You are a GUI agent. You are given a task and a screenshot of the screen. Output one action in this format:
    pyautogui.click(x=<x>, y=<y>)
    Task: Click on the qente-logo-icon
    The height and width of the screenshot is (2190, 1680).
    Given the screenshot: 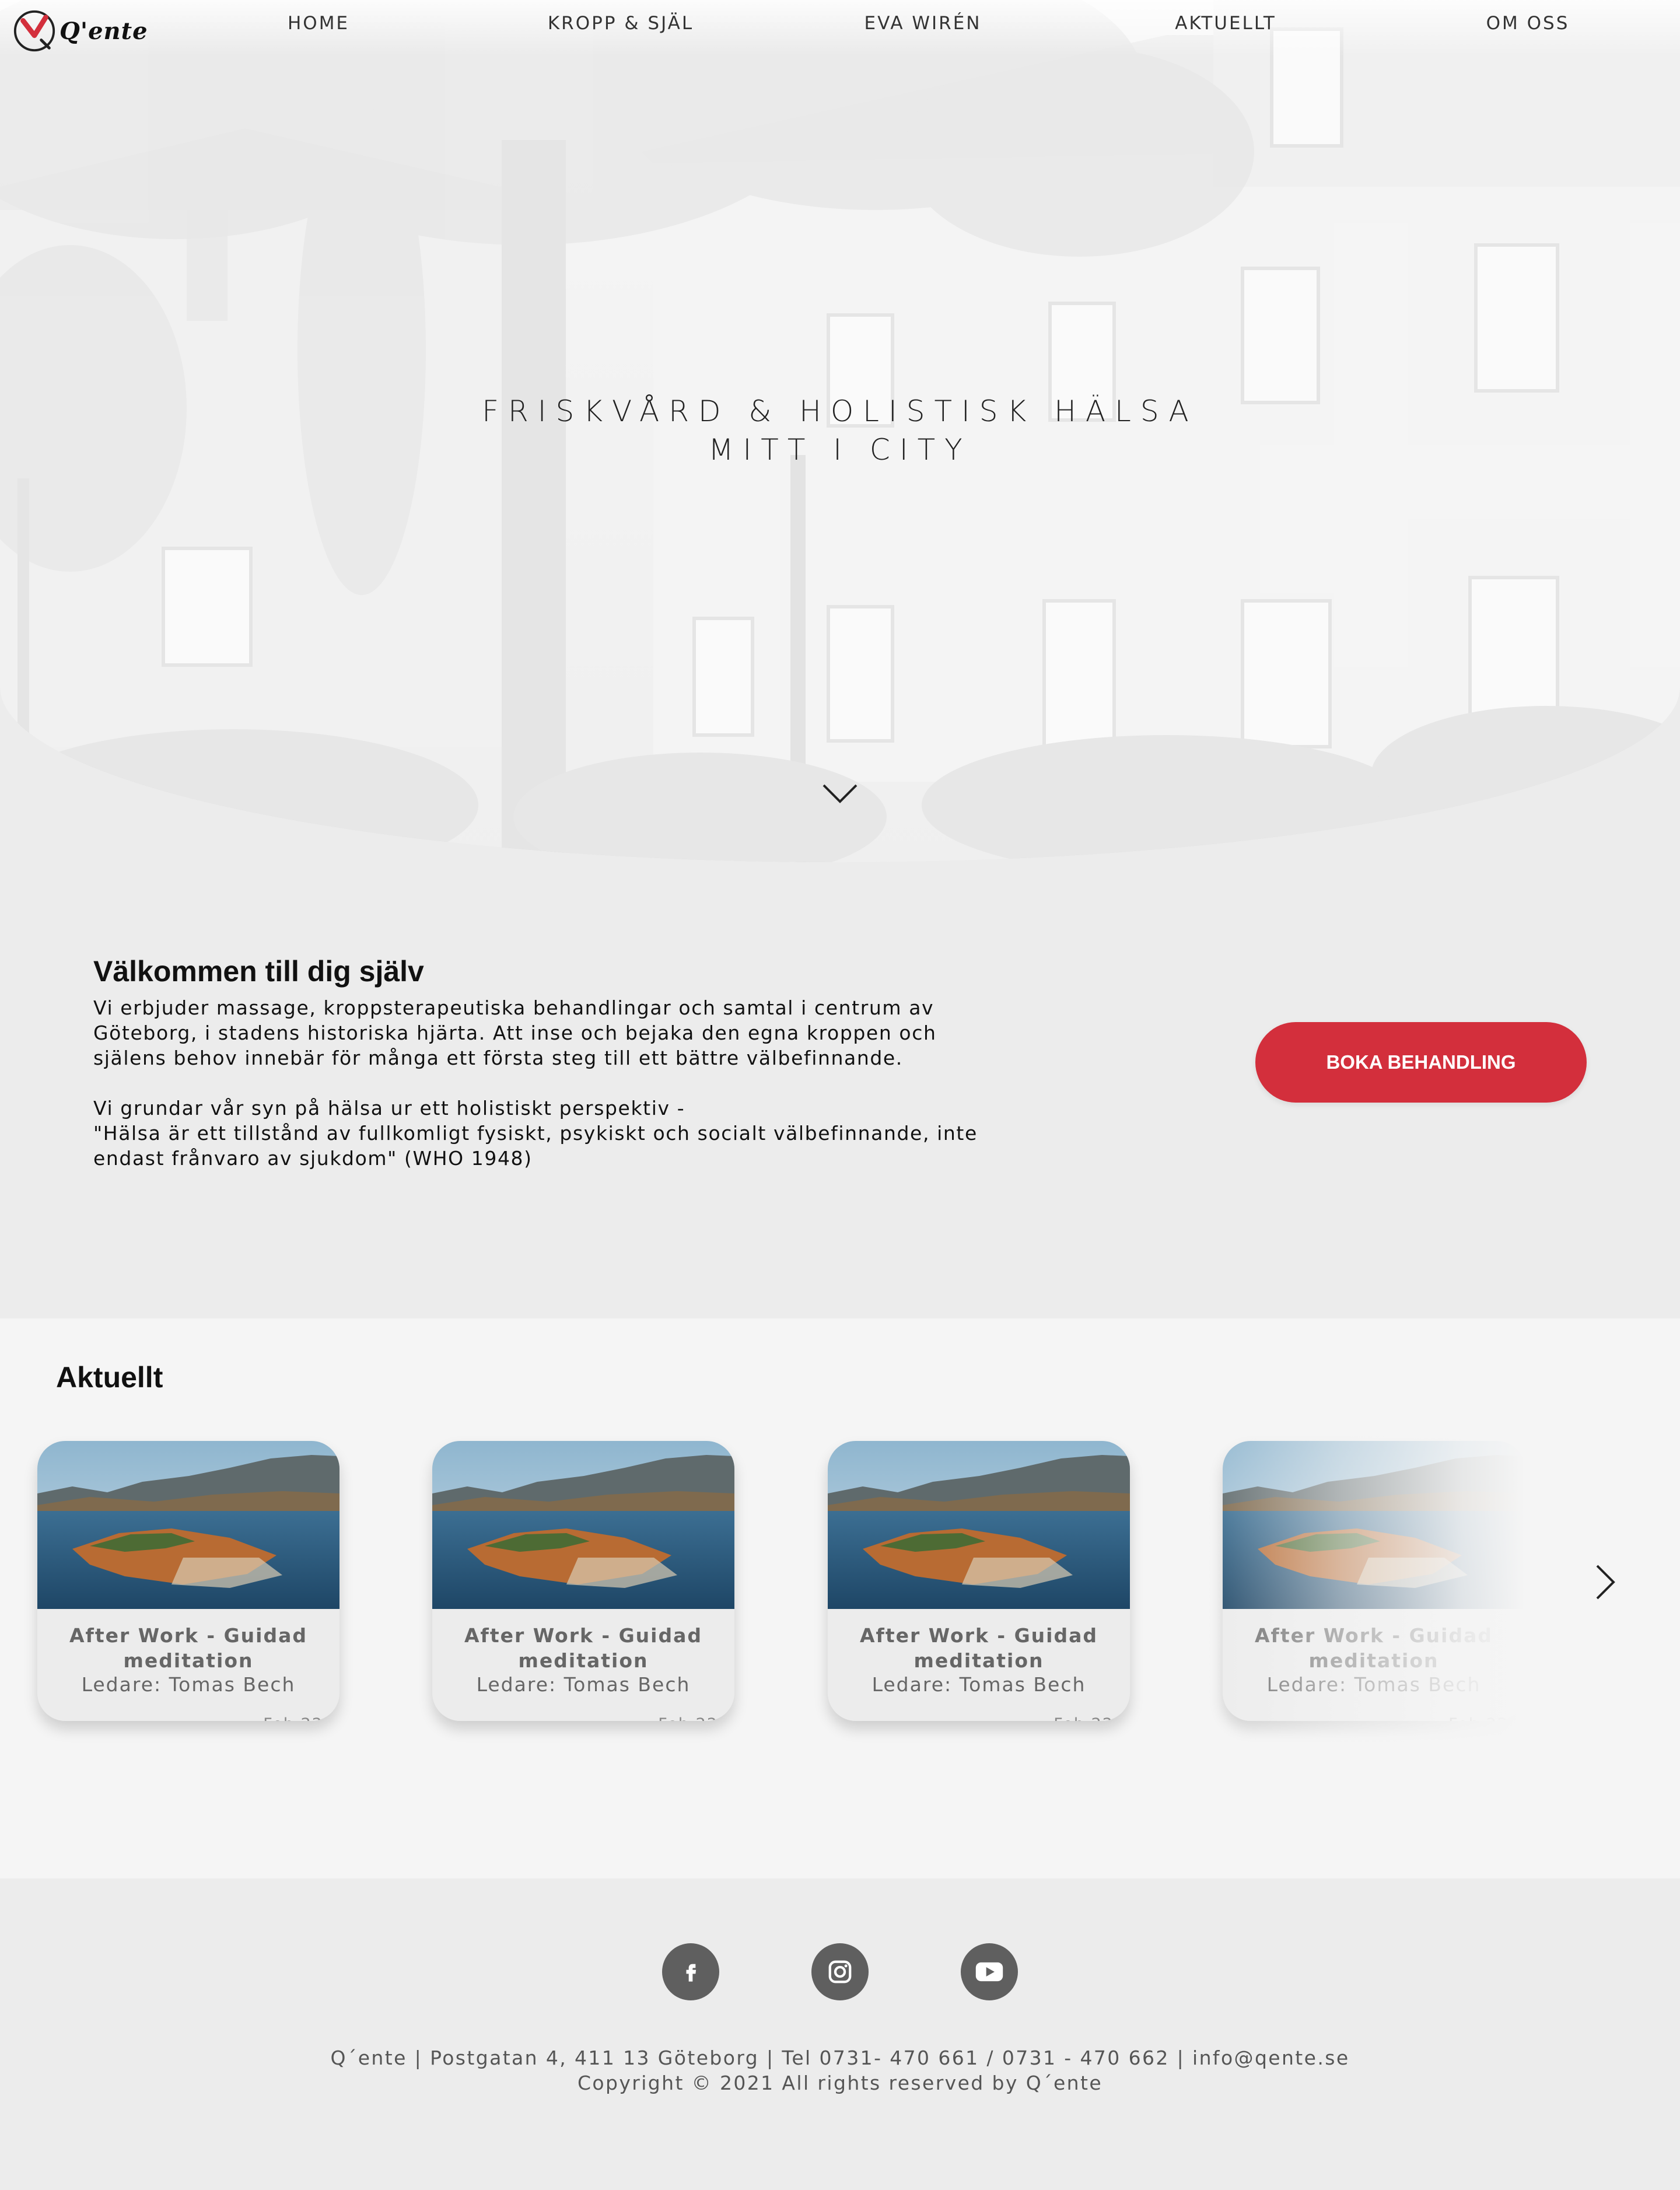 What is the action you would take?
    pyautogui.click(x=34, y=31)
    